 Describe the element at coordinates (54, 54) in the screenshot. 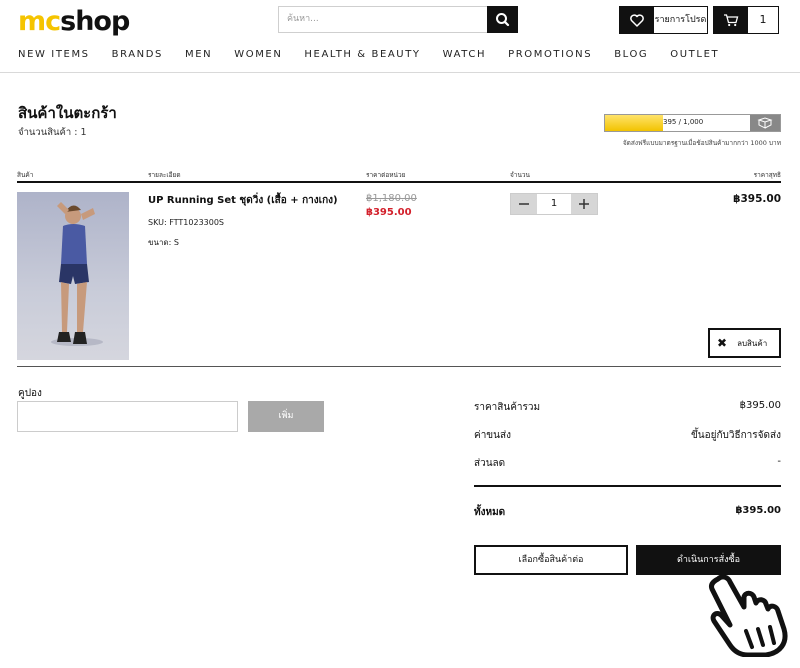

I see `nav-item-new-items: NEW ITEMS` at that location.